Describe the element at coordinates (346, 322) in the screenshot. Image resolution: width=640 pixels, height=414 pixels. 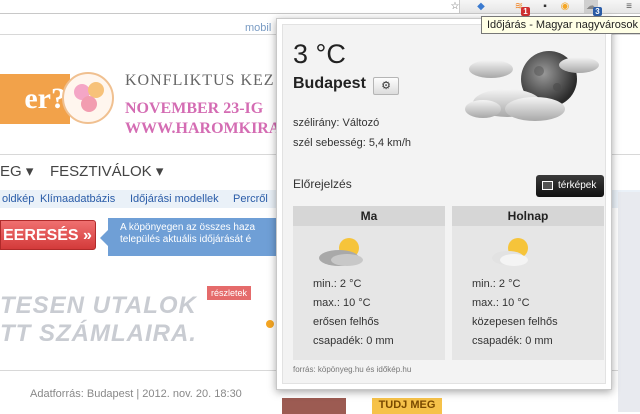
I see `condition: erősen felhős` at that location.